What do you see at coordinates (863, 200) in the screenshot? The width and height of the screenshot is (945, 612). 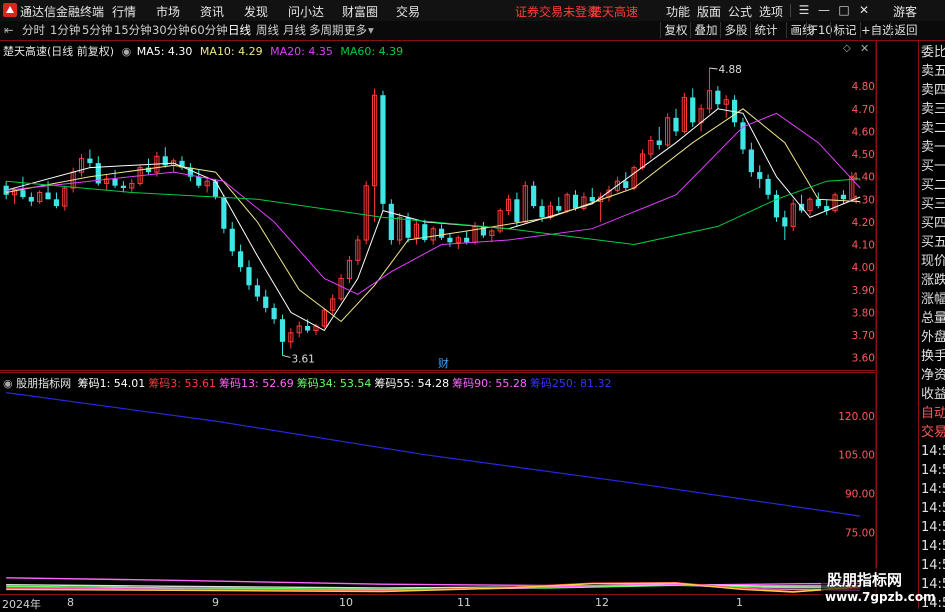 I see `price-tick-label: 4.30` at bounding box center [863, 200].